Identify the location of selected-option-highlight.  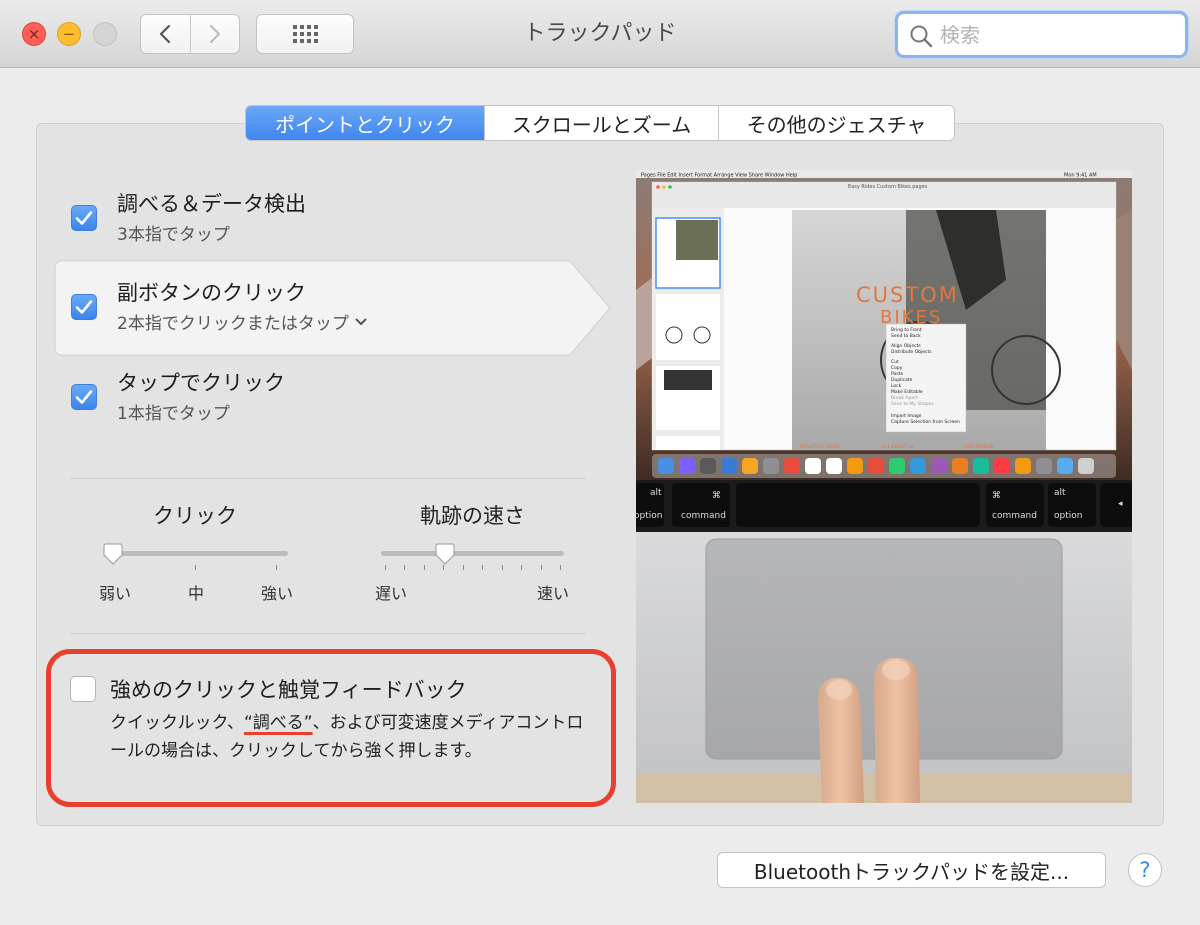
(332, 308).